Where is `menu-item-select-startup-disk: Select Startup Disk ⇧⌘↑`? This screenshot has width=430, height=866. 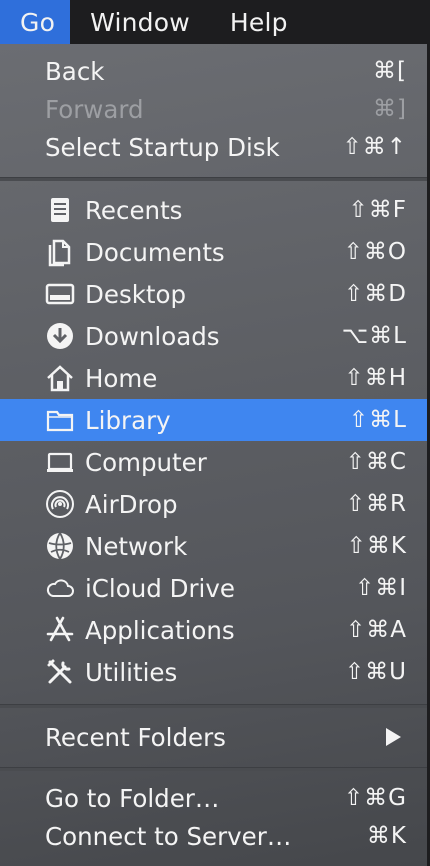
menu-item-select-startup-disk: Select Startup Disk ⇧⌘↑ is located at coordinates (213, 147).